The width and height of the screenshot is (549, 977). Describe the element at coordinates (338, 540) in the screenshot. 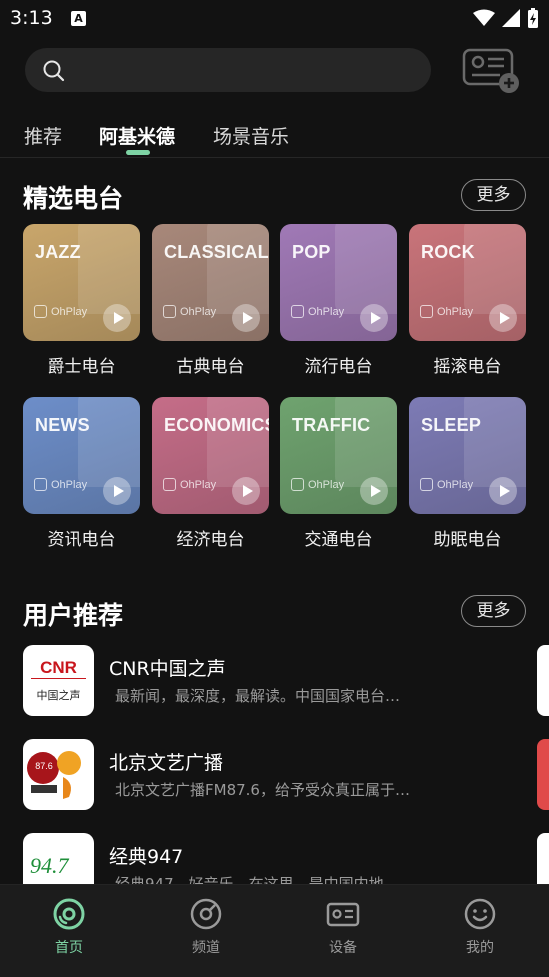

I see `station-label: 交通电台` at that location.